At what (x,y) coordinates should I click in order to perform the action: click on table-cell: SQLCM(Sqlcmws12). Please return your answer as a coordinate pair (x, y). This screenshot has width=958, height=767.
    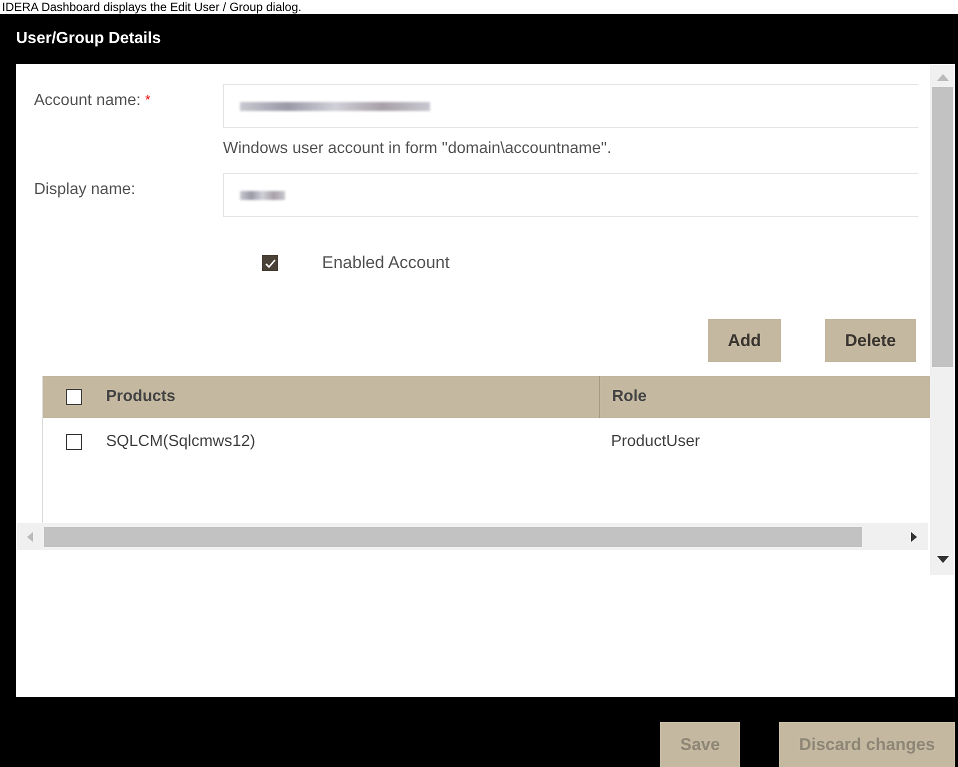
    Looking at the image, I should click on (181, 442).